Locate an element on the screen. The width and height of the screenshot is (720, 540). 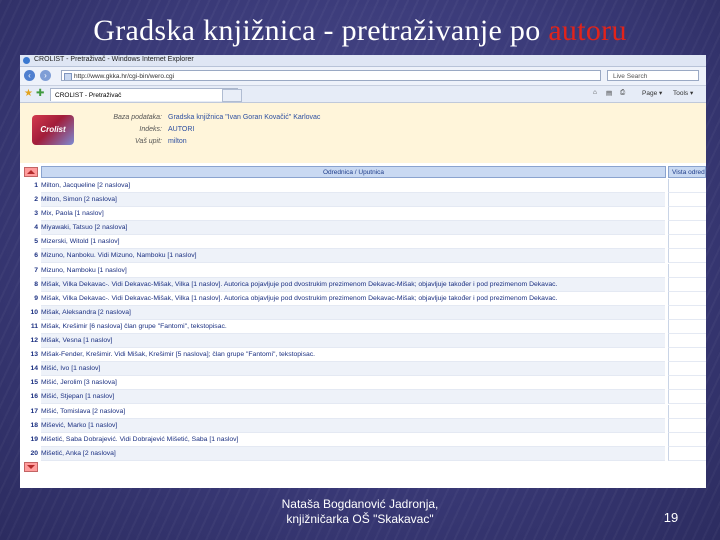
row-entry: Mišetić, Anka [2 naslova] is located at coordinates (353, 453).